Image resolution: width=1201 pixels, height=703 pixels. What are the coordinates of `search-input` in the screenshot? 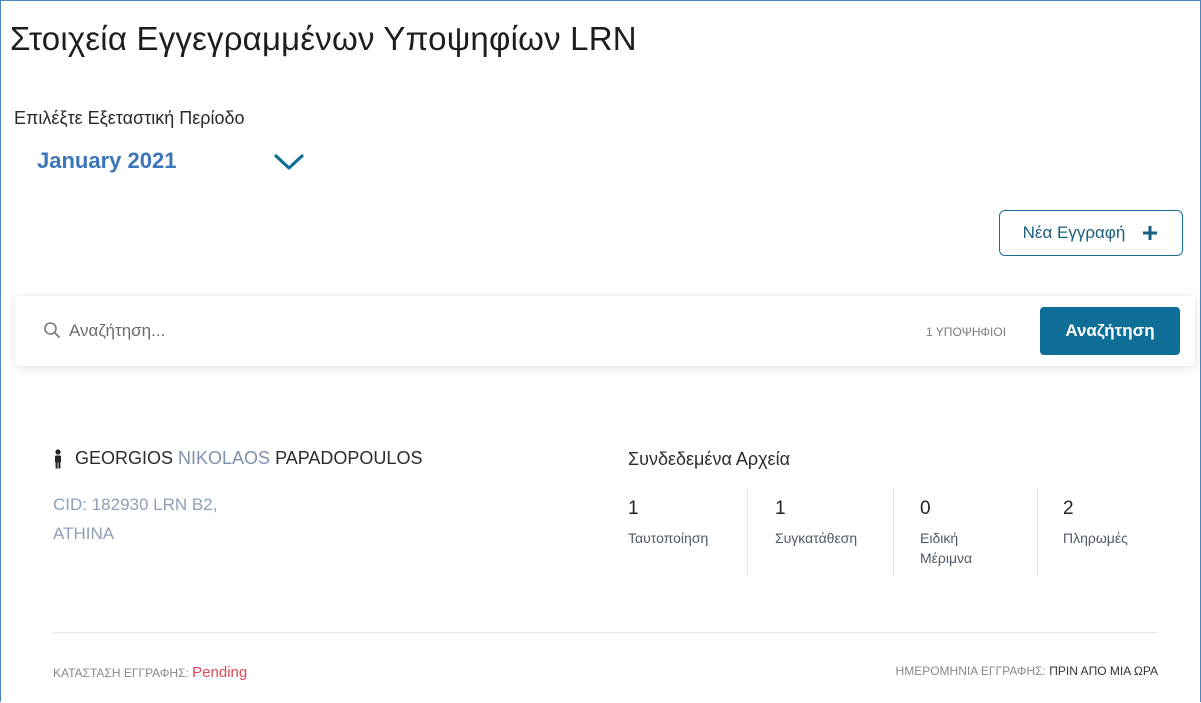 It's located at (369, 331).